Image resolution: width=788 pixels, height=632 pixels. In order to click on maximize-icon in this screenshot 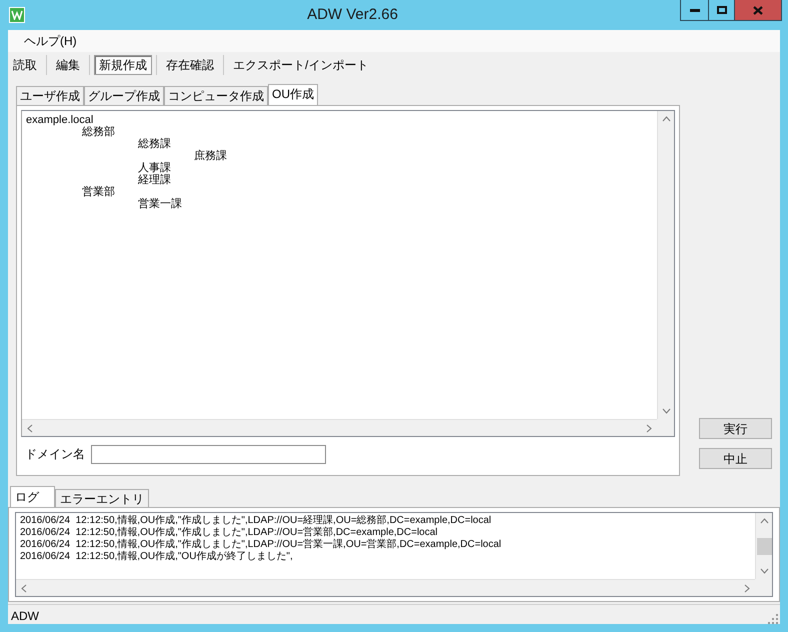, I will do `click(721, 10)`.